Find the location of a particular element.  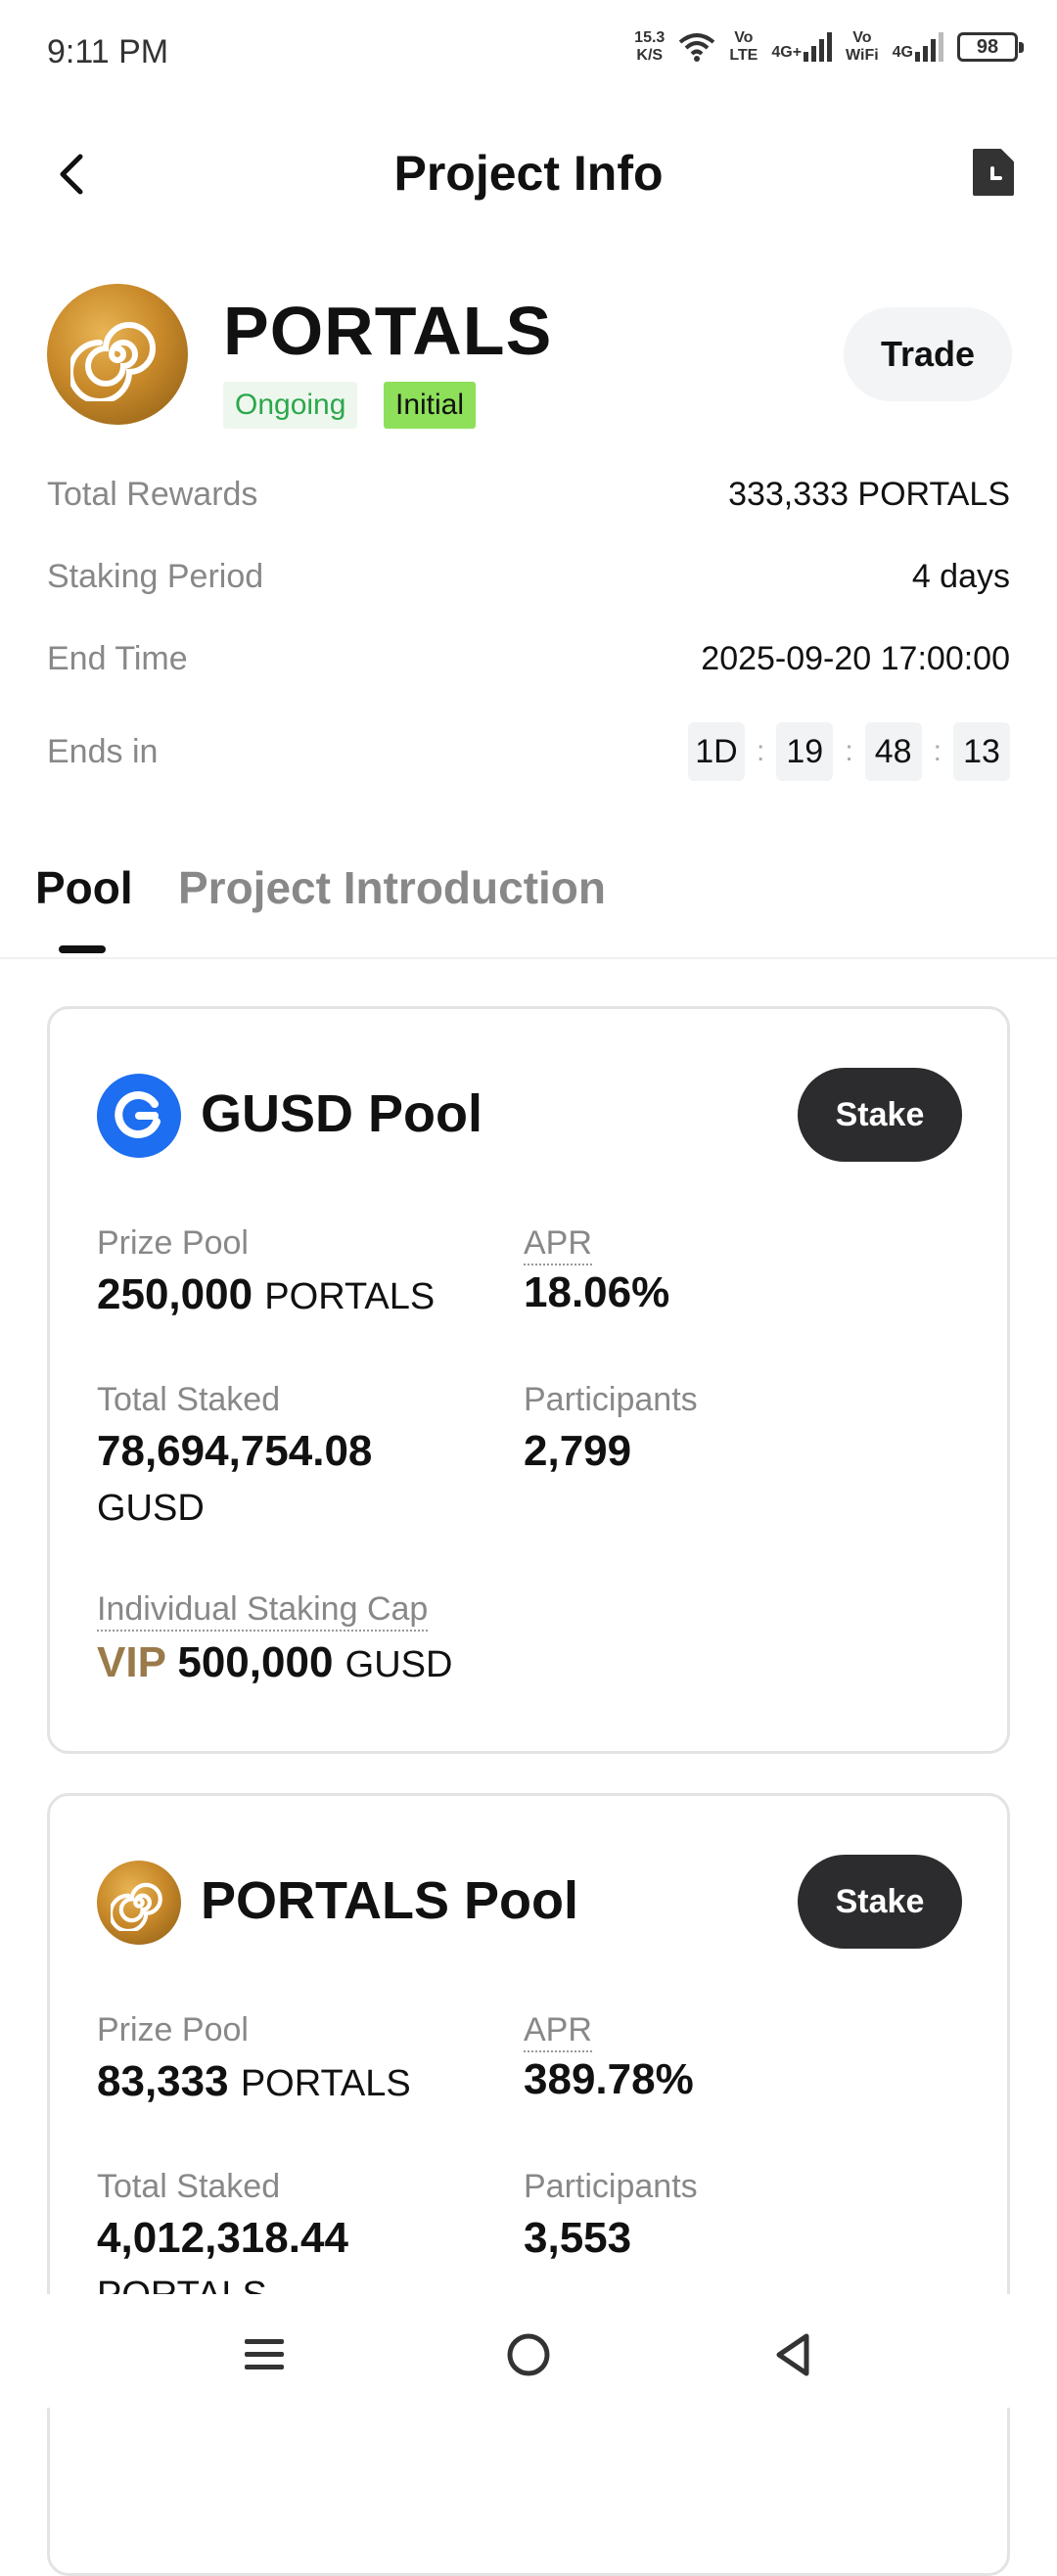

document-clock-icon is located at coordinates (994, 173).